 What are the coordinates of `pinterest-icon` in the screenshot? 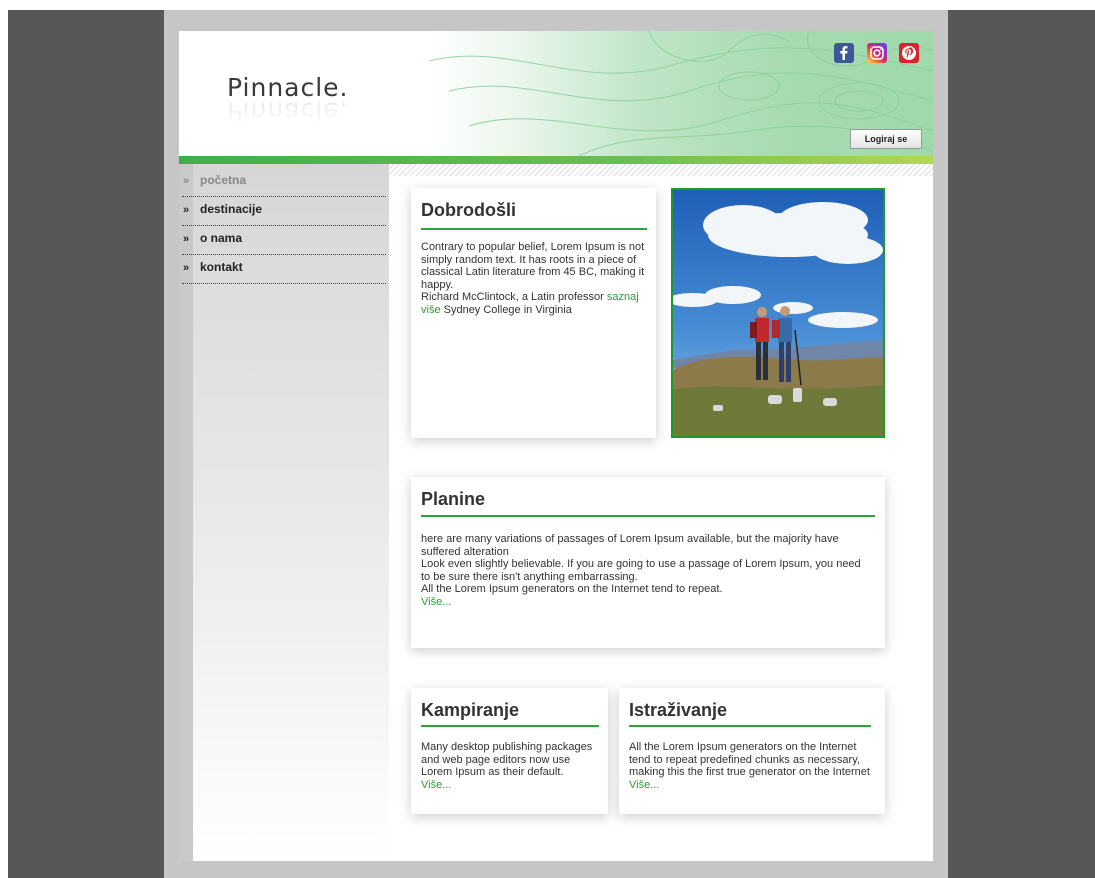 It's located at (909, 53).